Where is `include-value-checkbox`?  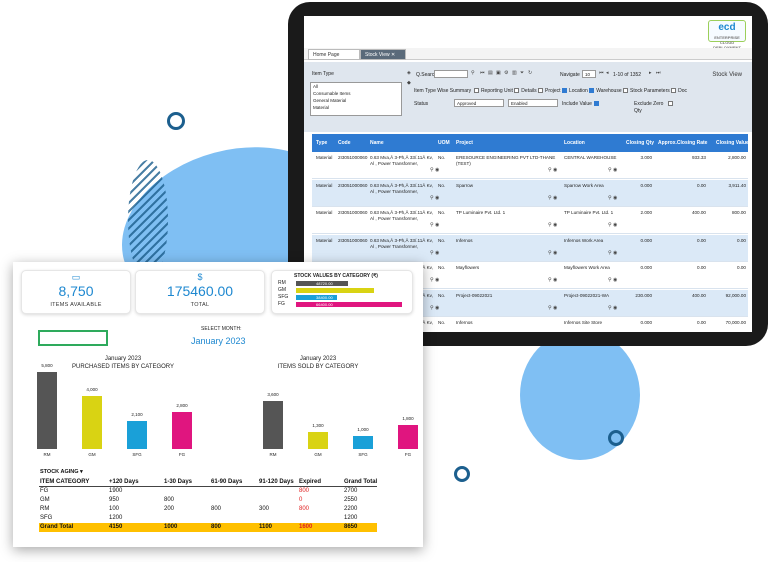 include-value-checkbox is located at coordinates (597, 104).